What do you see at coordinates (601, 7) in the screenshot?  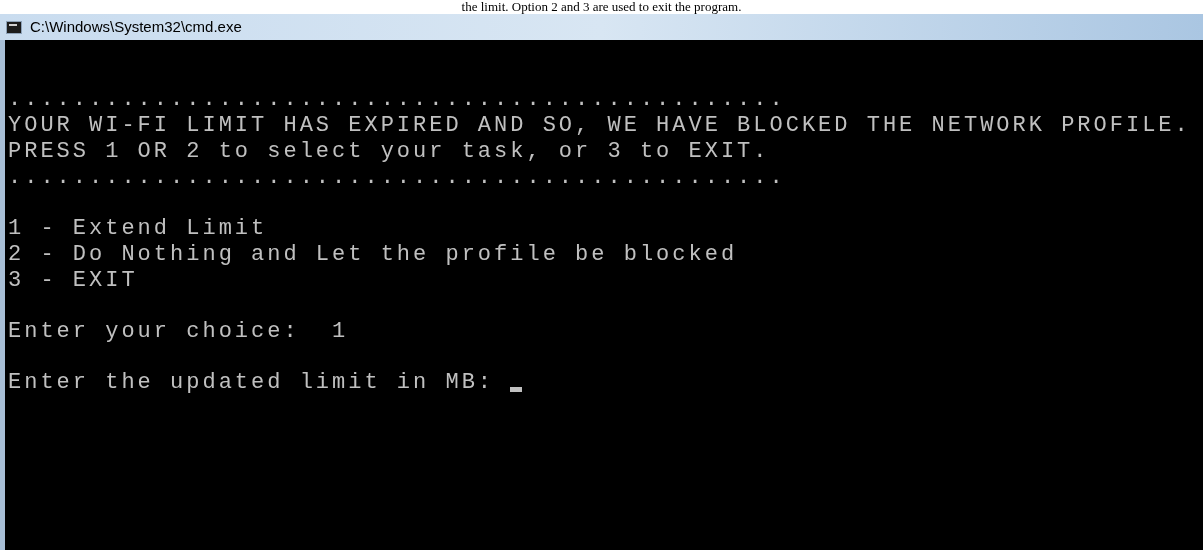 I see `caption-text: the limit. Option 2 and 3 are used to exit the program.` at bounding box center [601, 7].